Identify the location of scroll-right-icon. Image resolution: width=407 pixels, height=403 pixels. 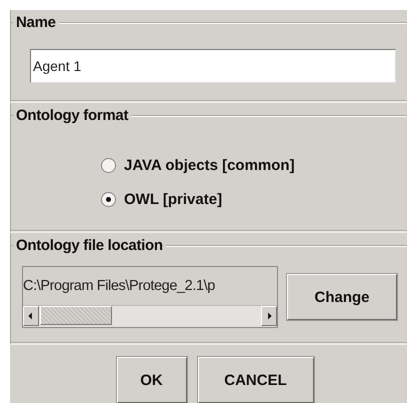
(269, 316).